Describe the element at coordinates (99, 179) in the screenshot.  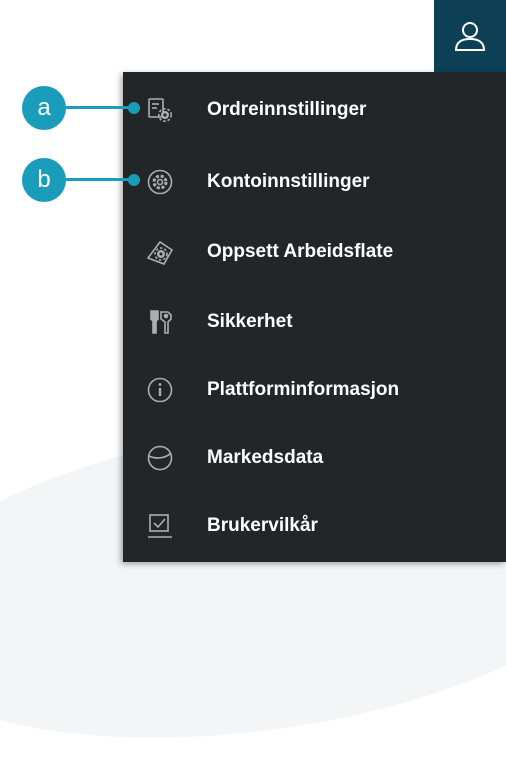
I see `callout-b-line` at that location.